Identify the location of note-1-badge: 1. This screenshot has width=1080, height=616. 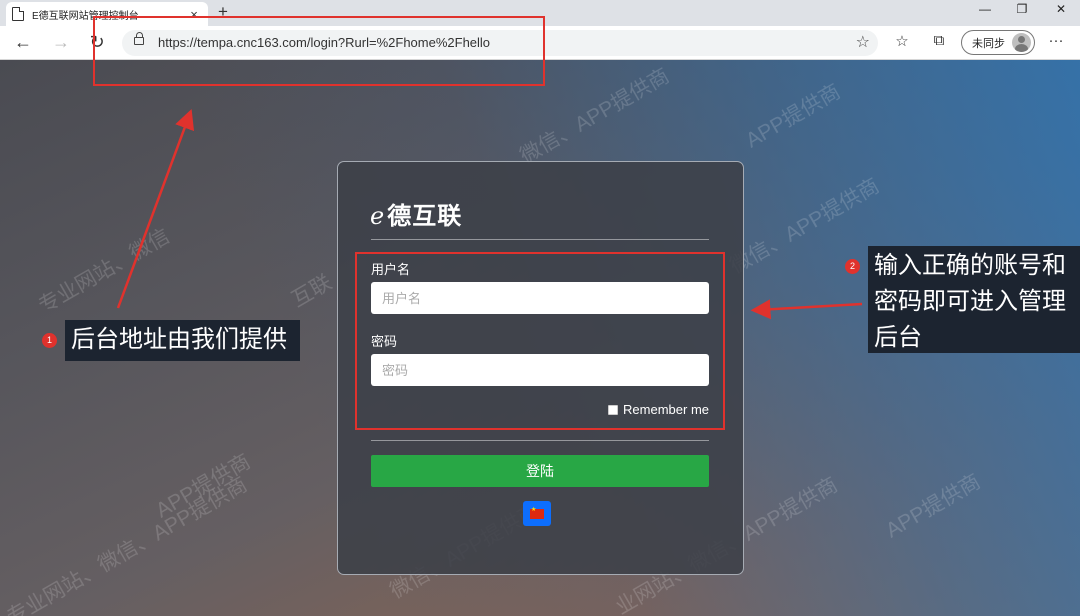
(49, 340).